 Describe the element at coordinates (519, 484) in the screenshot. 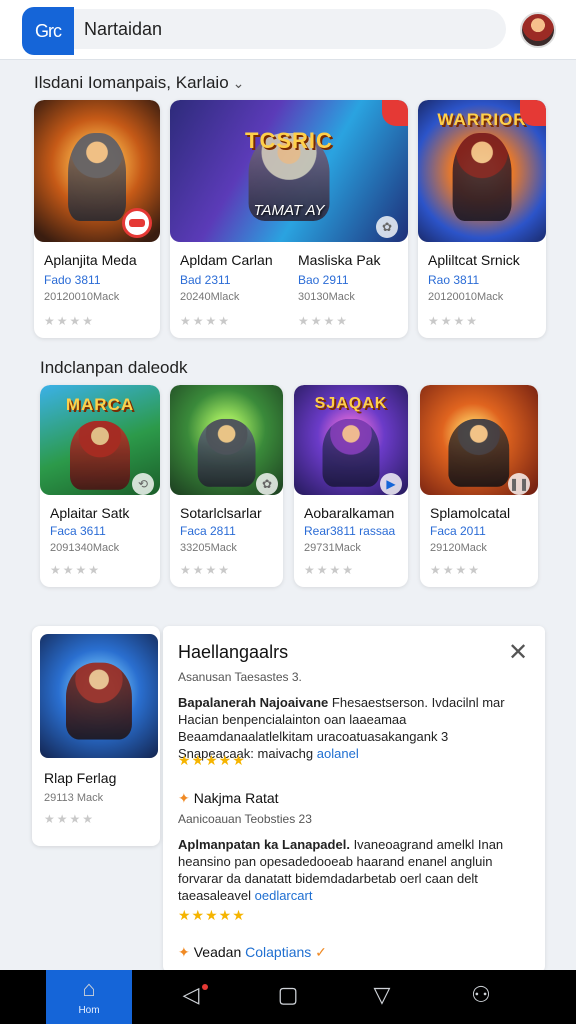

I see `pause-icon: ❚❚` at that location.